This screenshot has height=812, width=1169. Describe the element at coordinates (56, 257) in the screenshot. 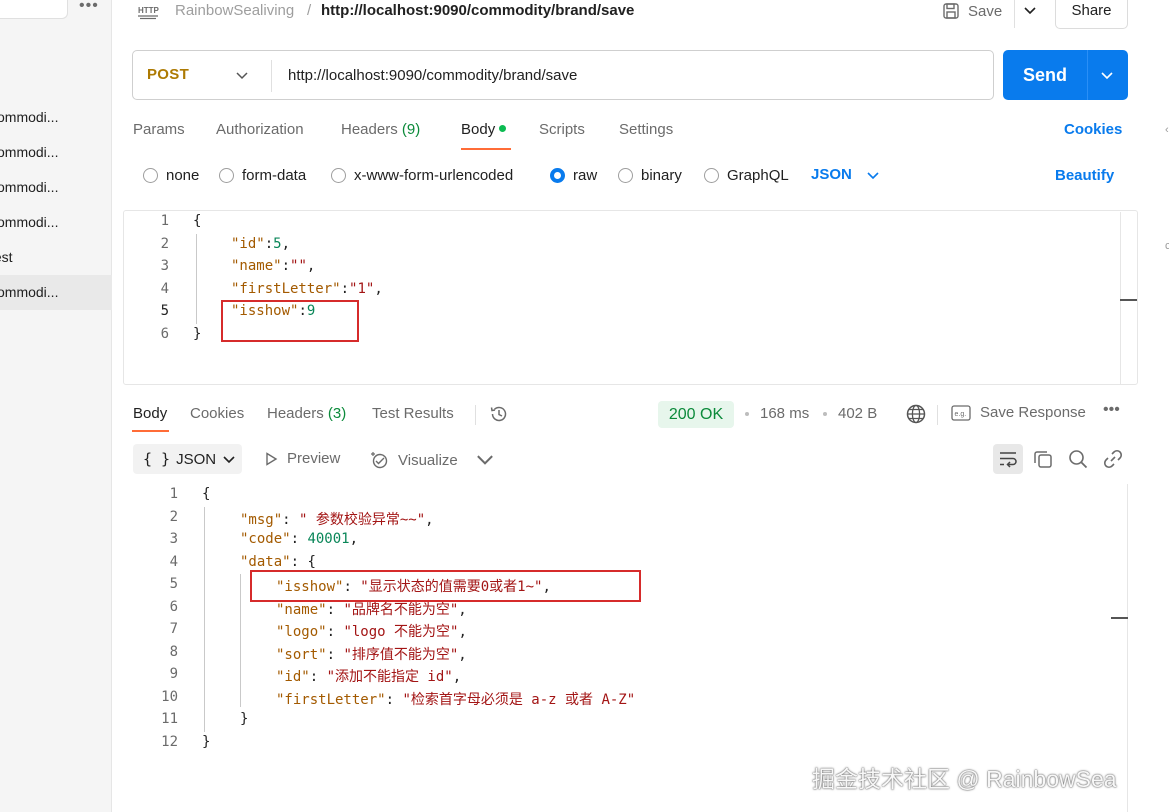

I see `sidebar-item-test: test` at that location.